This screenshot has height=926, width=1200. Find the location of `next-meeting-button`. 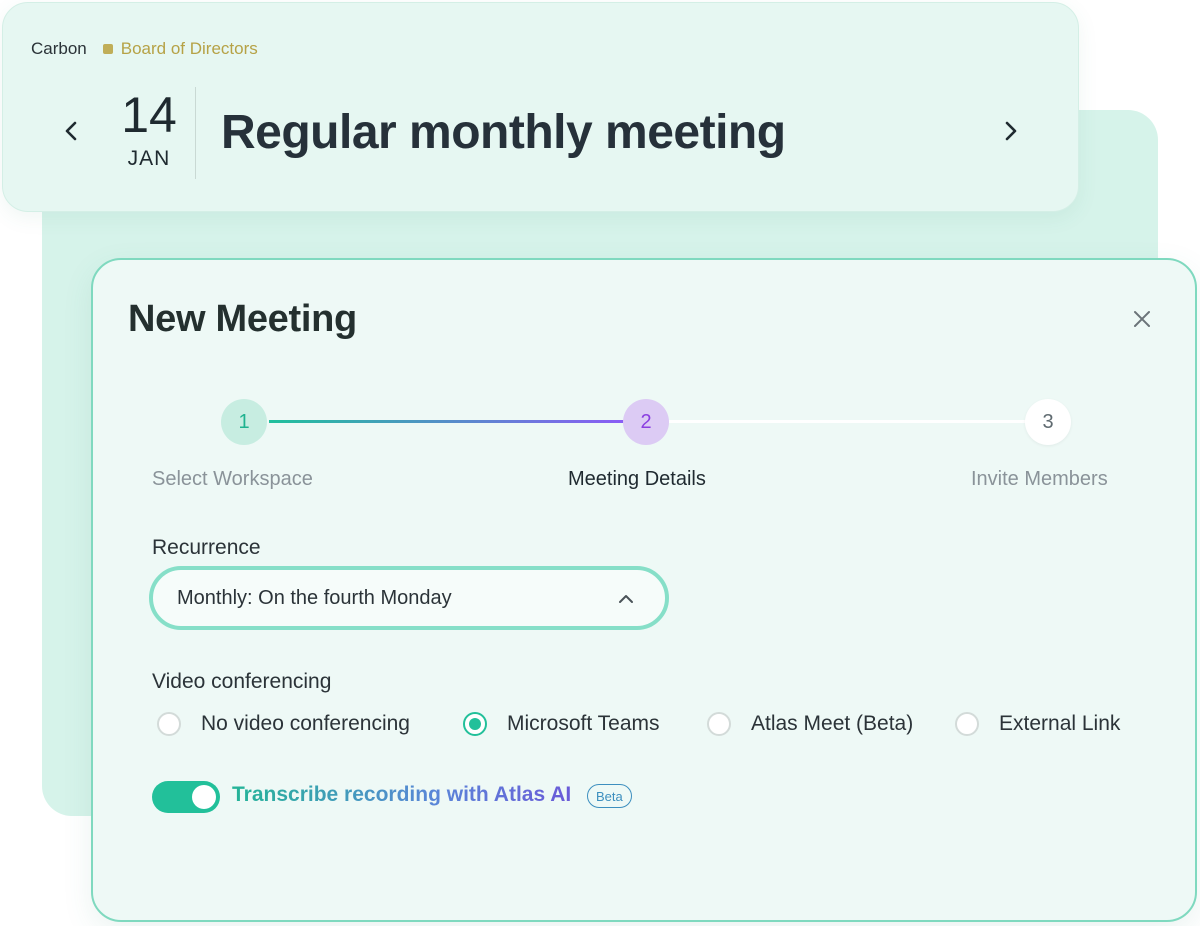

next-meeting-button is located at coordinates (1011, 131).